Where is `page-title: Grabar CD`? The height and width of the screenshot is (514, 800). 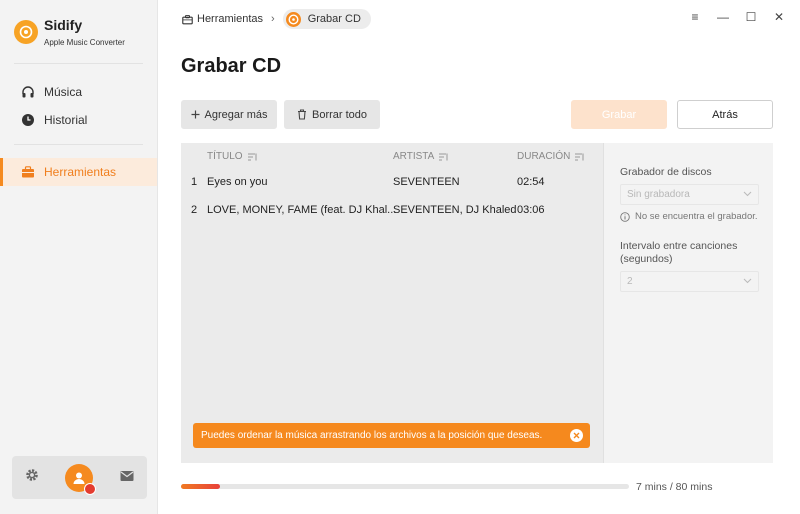
page-title: Grabar CD is located at coordinates (231, 66).